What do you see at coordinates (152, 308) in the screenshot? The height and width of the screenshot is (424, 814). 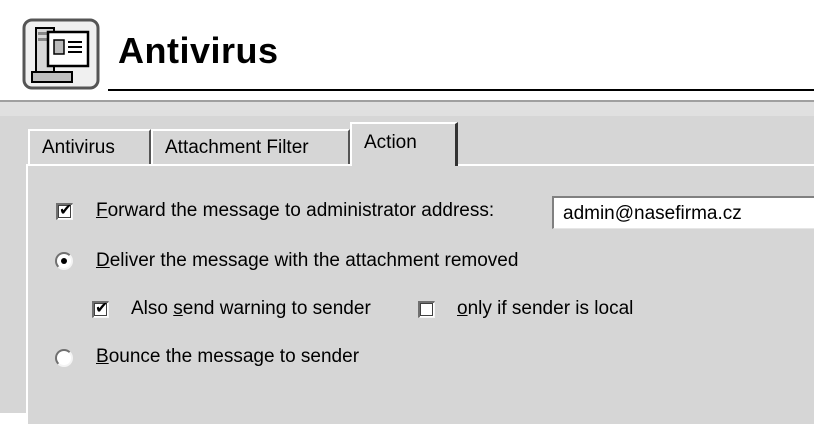 I see `warn-sender-label-pre: Also` at bounding box center [152, 308].